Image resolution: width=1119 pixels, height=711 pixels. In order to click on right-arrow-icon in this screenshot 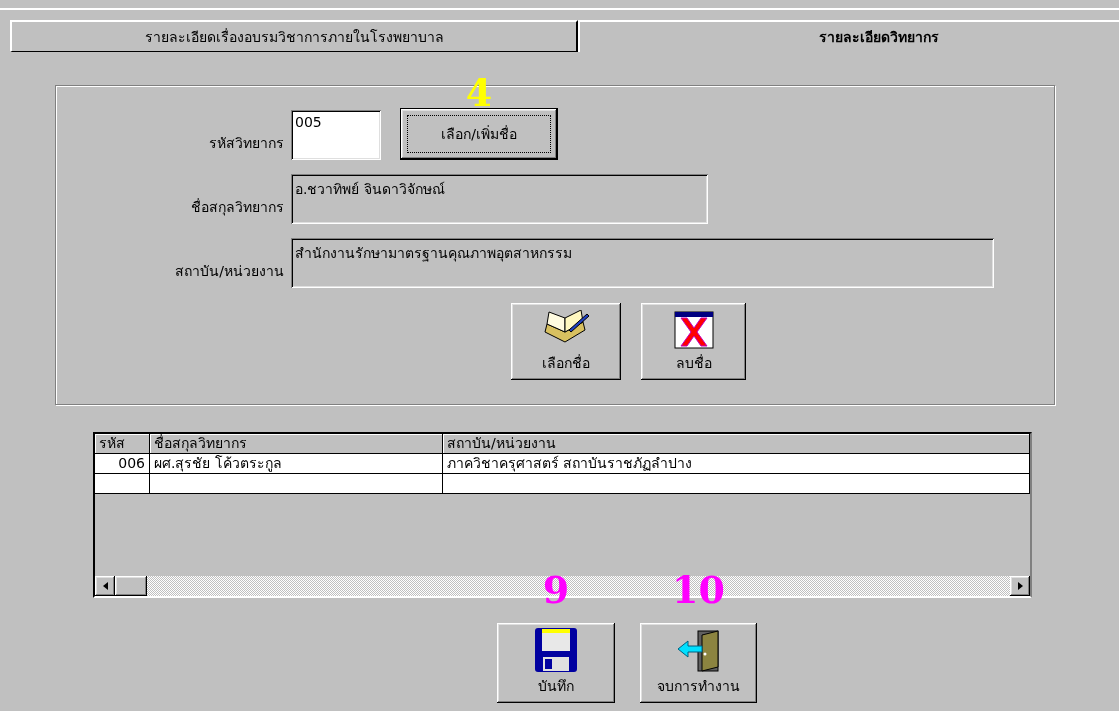, I will do `click(1020, 586)`.